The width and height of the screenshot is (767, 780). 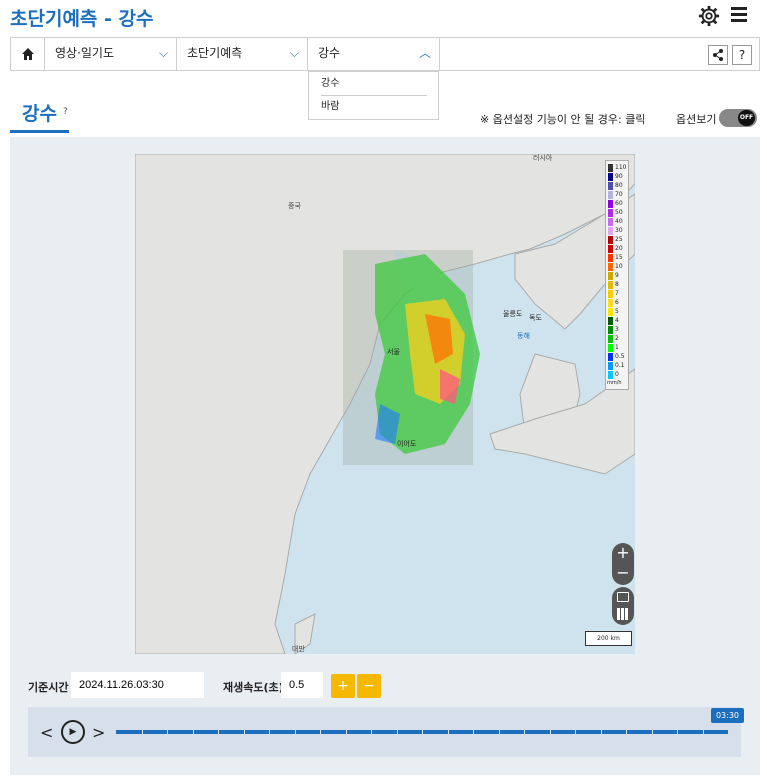 I want to click on prev-frame-button: <, so click(x=46, y=732).